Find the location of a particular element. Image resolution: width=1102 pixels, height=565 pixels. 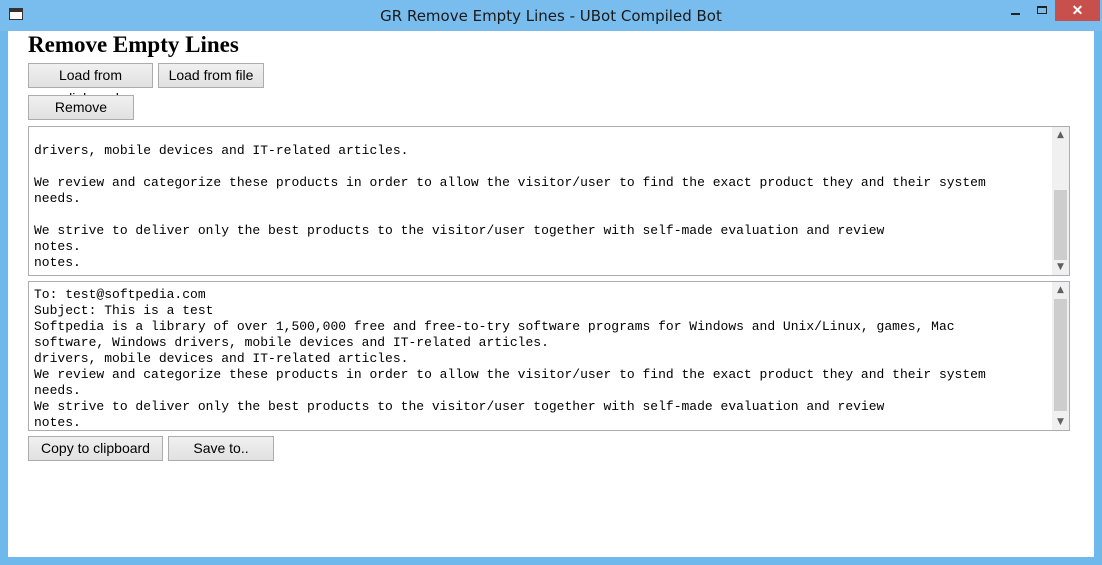

load-from-clipboard-button: Load from clipboard is located at coordinates (90, 84).